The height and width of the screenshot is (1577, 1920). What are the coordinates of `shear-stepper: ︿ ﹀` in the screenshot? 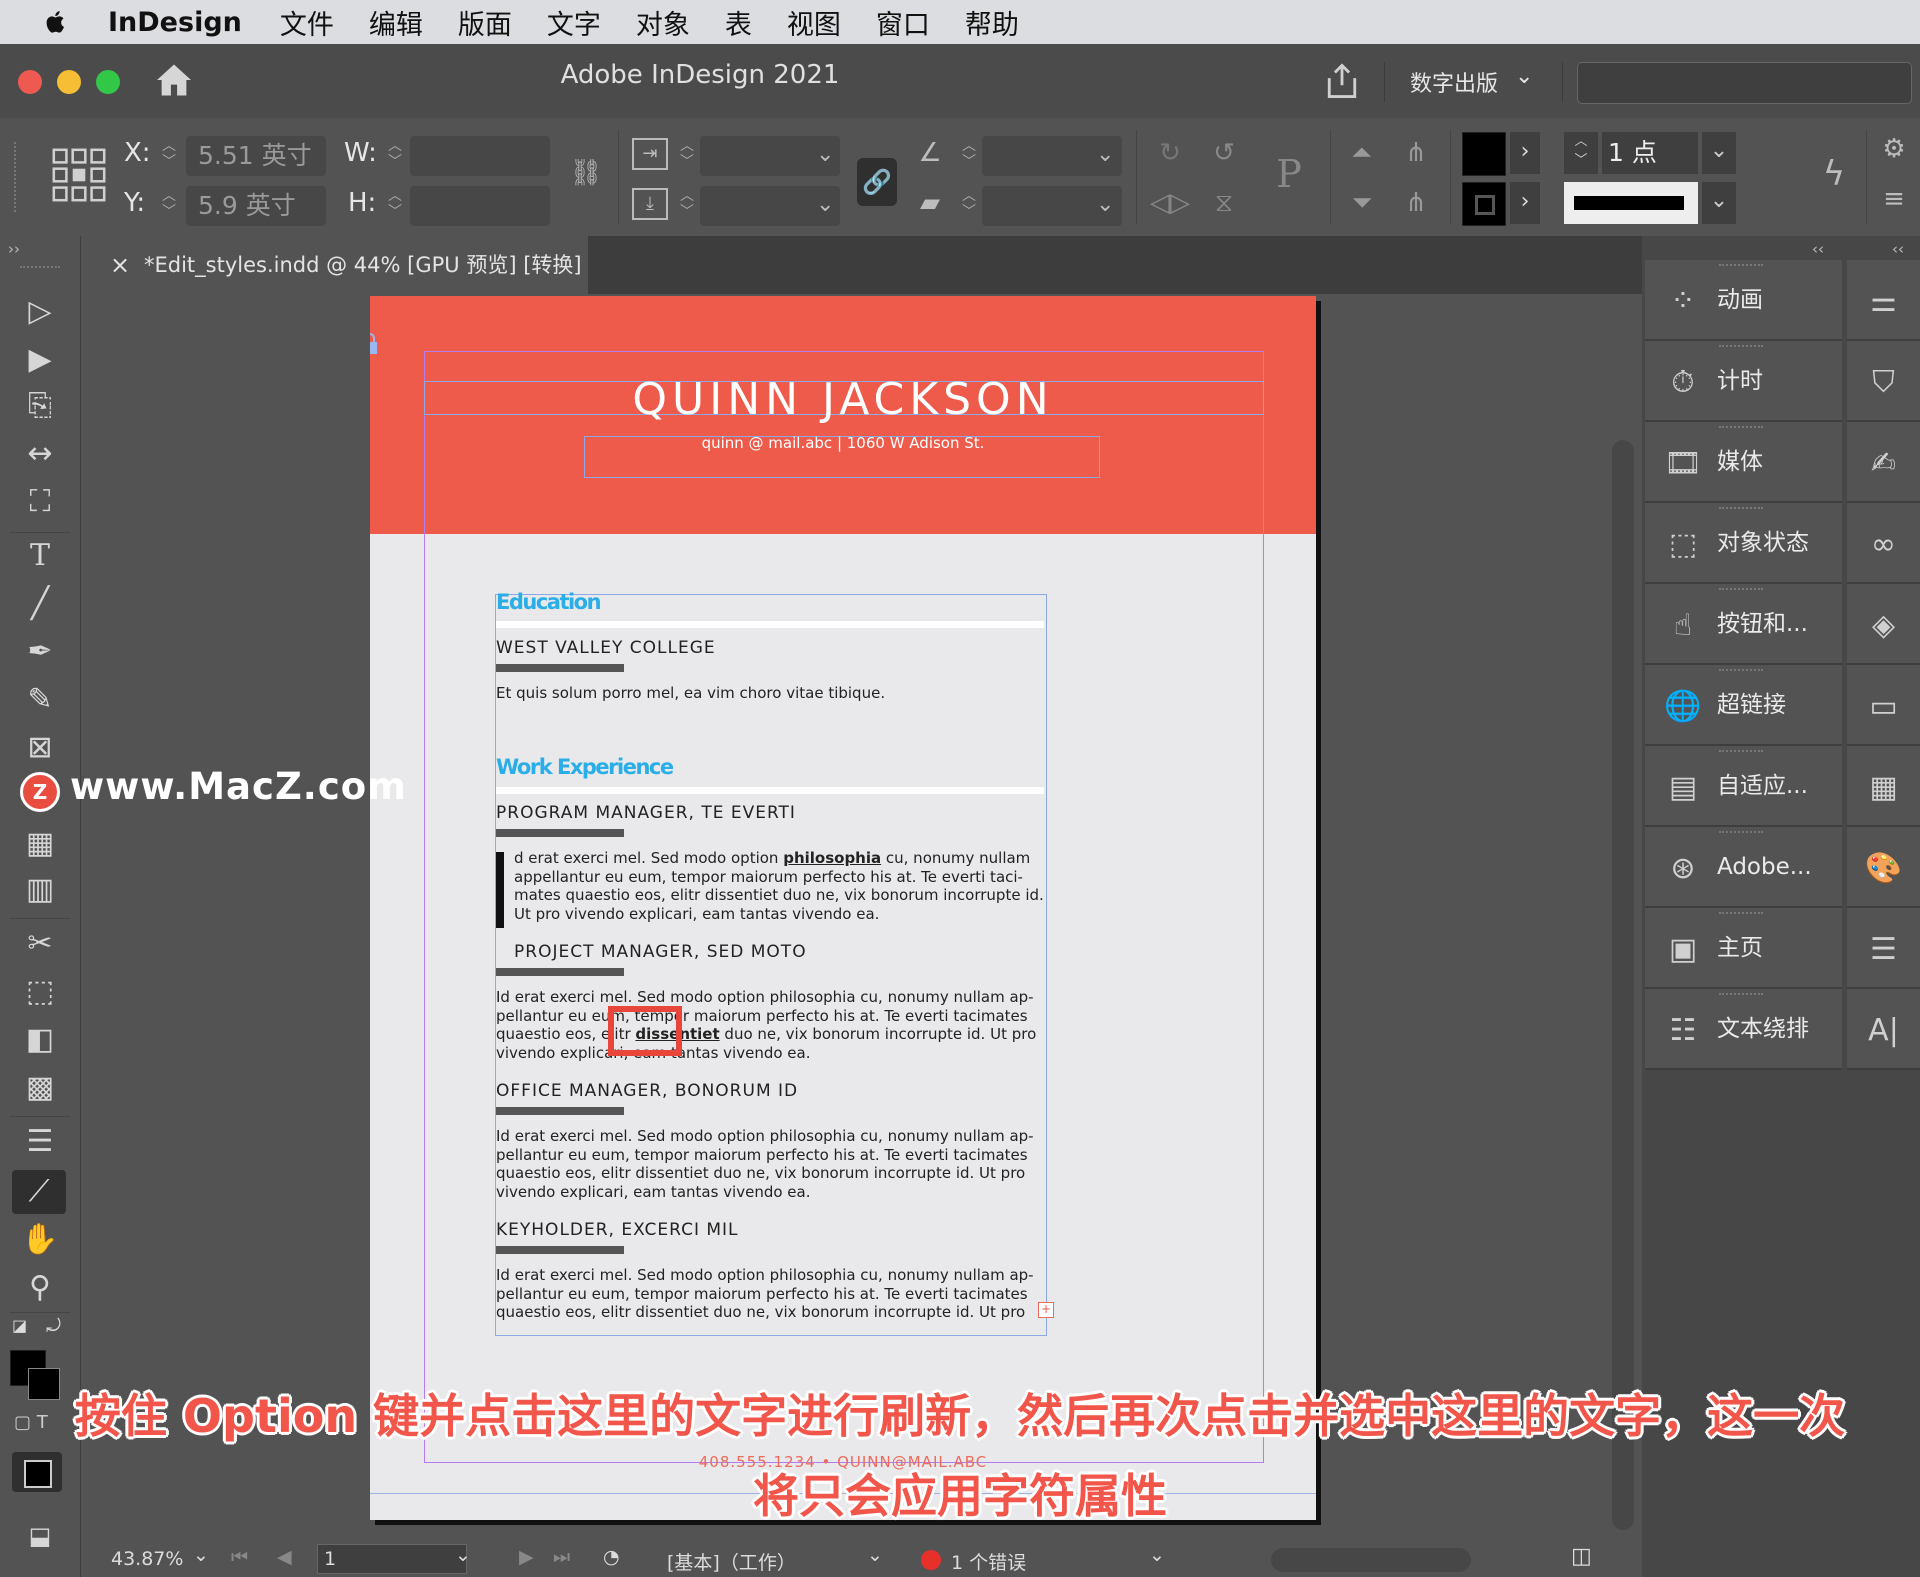 It's located at (969, 208).